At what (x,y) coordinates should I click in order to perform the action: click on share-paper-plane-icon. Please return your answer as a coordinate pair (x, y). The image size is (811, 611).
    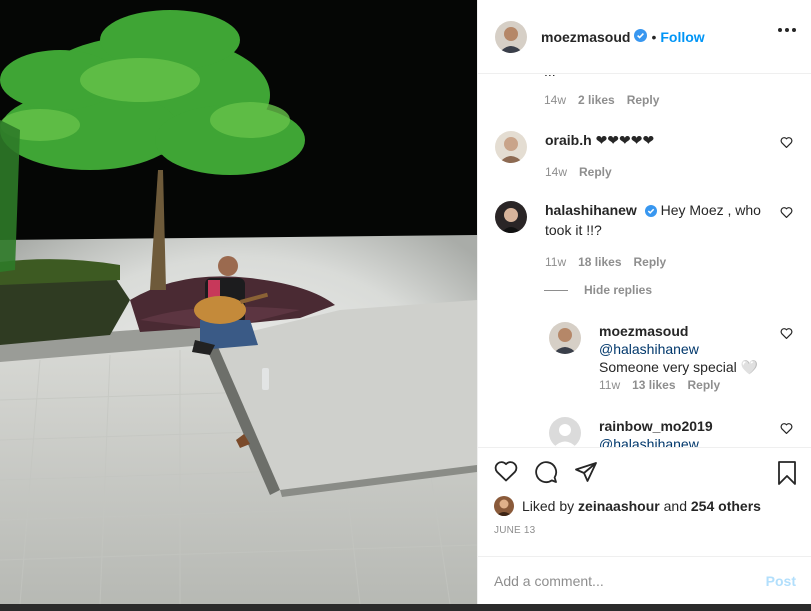
    Looking at the image, I should click on (586, 473).